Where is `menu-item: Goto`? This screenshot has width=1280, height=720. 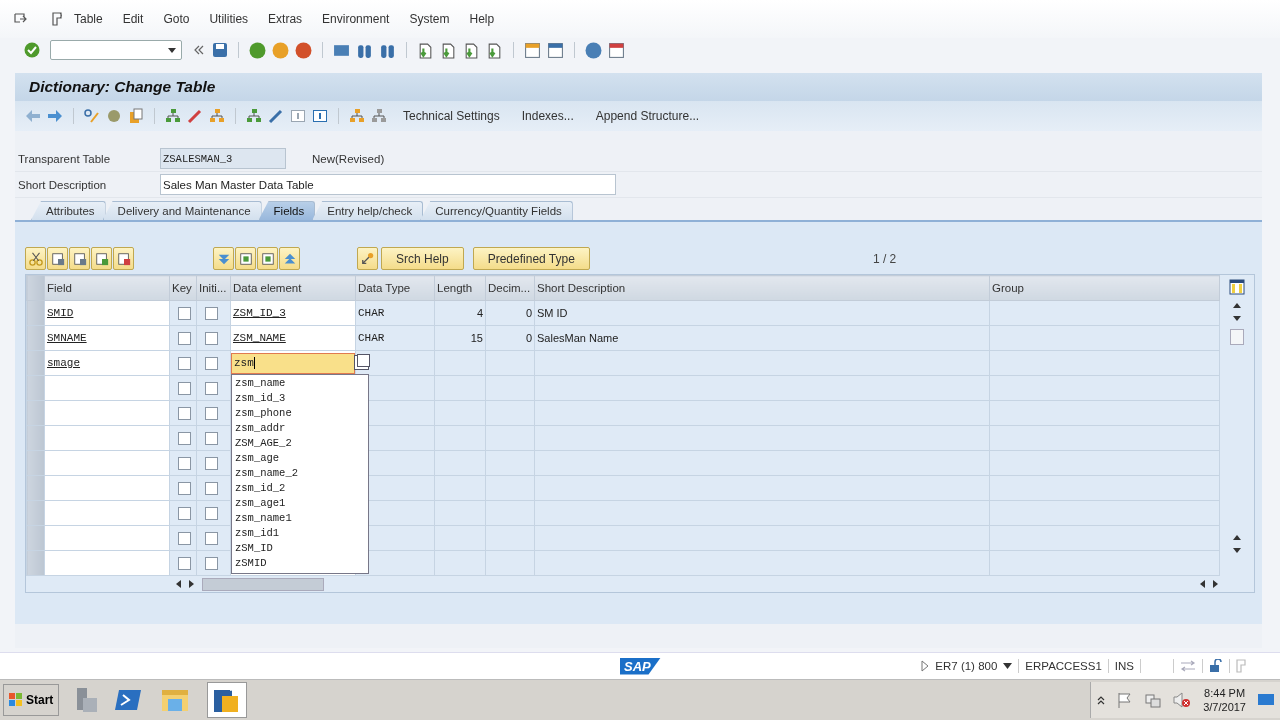
menu-item: Goto is located at coordinates (176, 19).